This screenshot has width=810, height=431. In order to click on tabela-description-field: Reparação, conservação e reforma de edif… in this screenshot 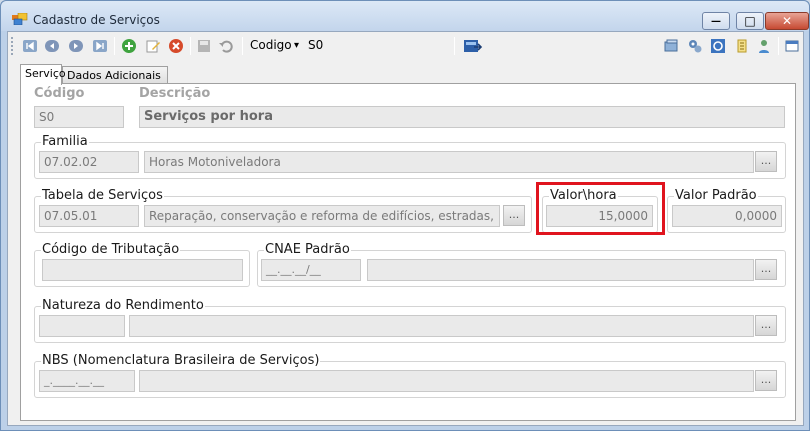, I will do `click(322, 216)`.